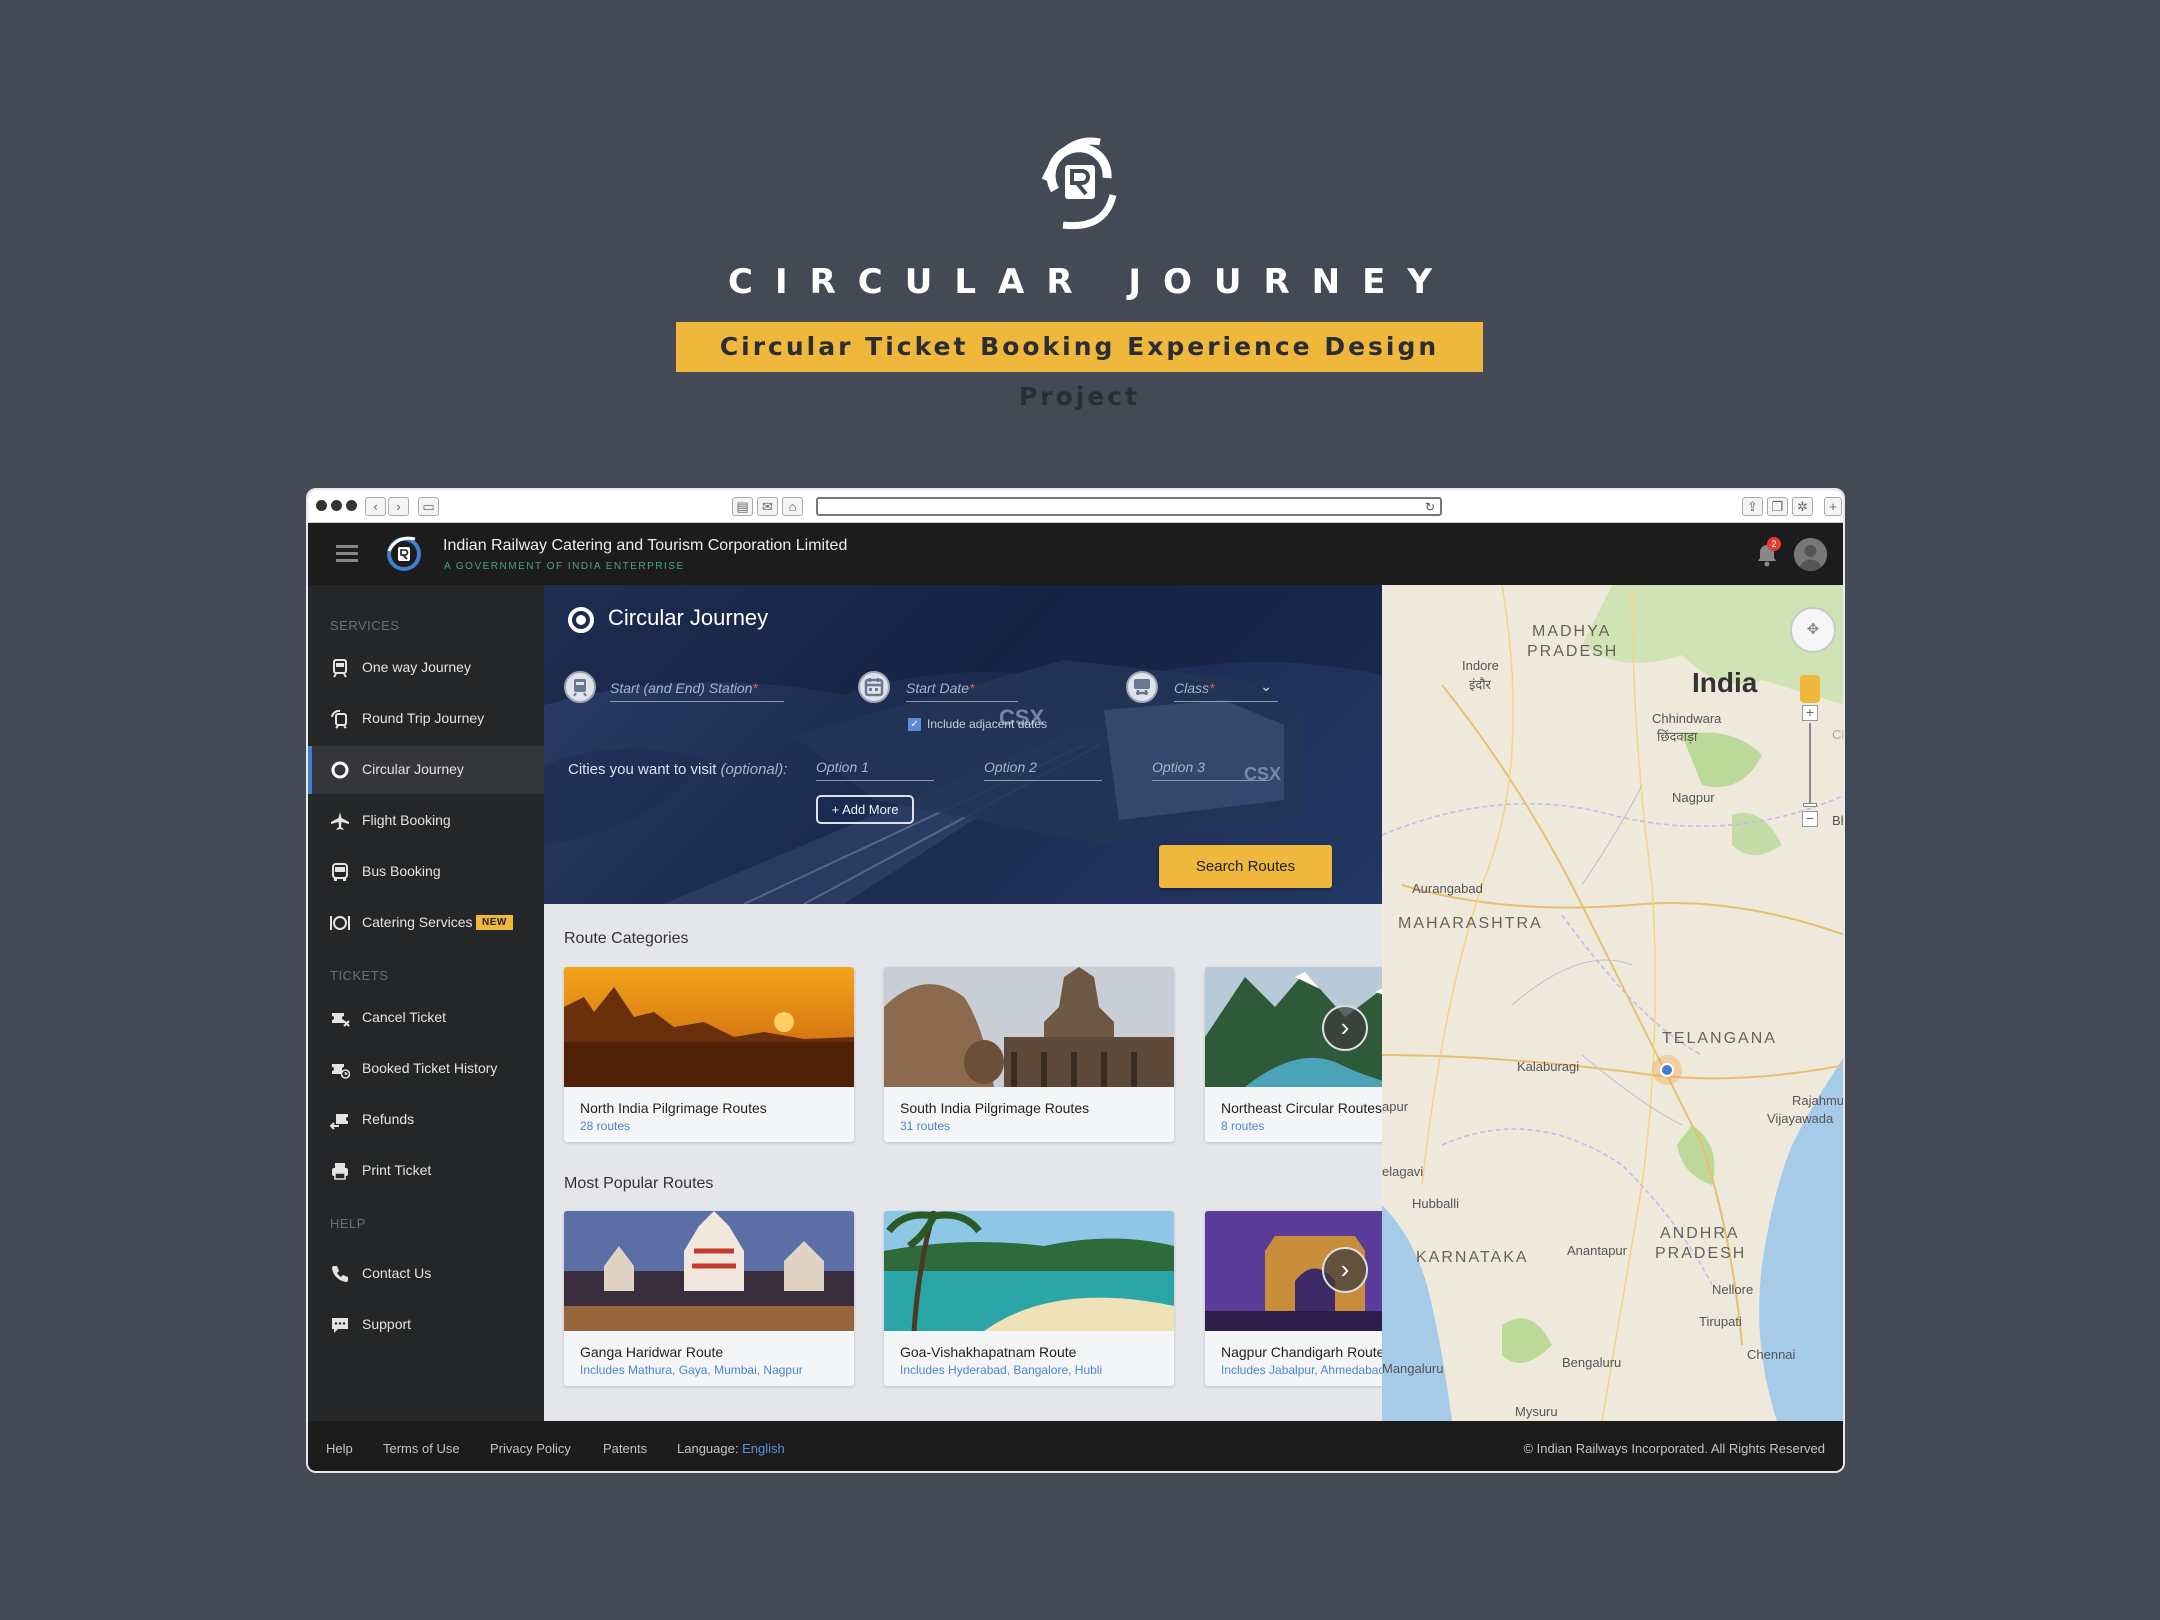 The height and width of the screenshot is (1620, 2160). Describe the element at coordinates (347, 554) in the screenshot. I see `menu-icon` at that location.